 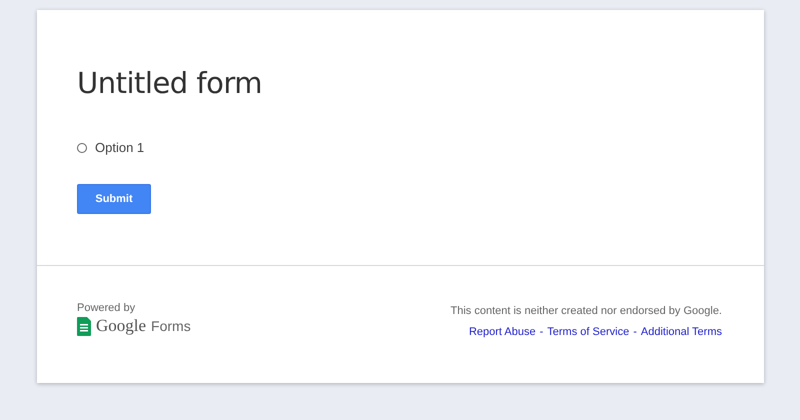 What do you see at coordinates (681, 332) in the screenshot?
I see `footer-link: Additional Terms` at bounding box center [681, 332].